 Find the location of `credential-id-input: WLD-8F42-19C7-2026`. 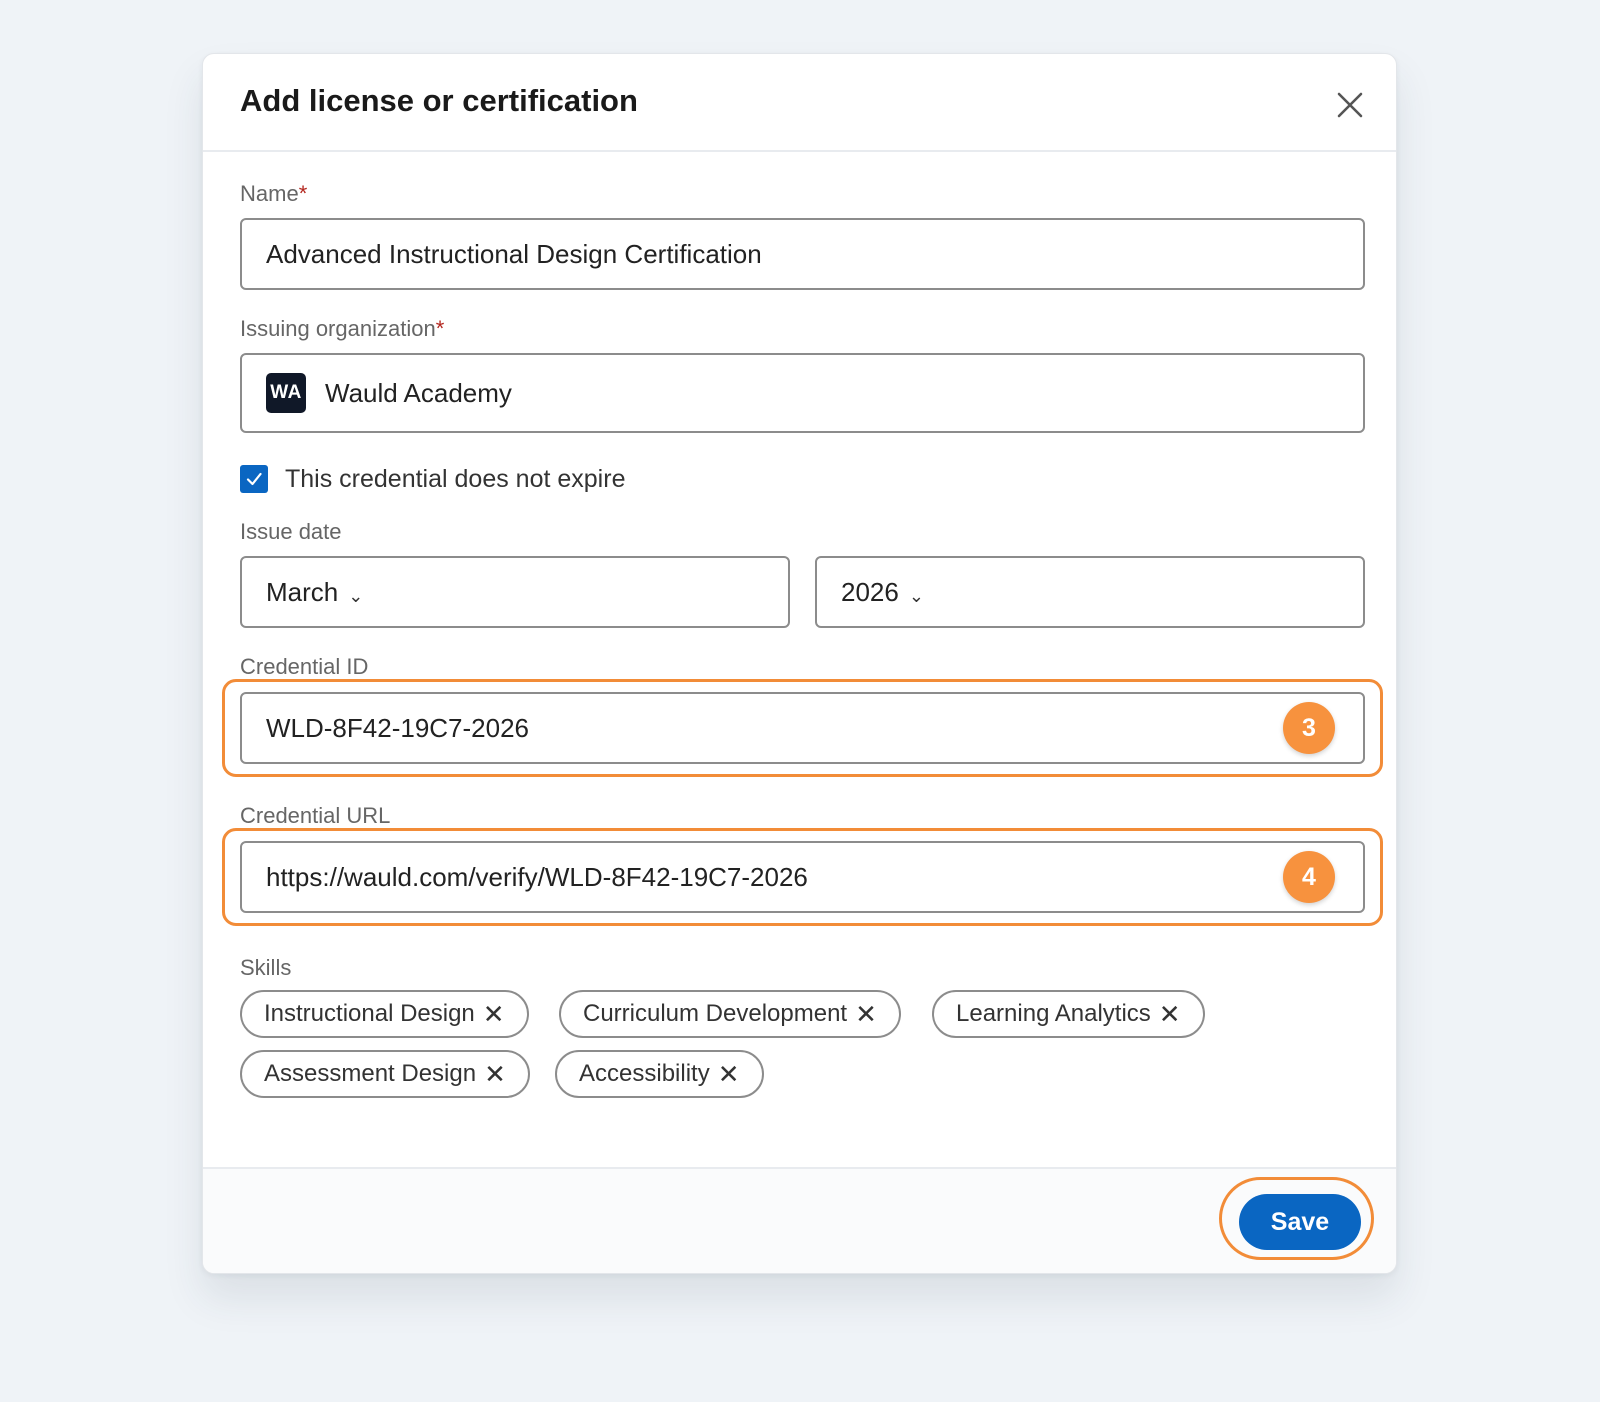

credential-id-input: WLD-8F42-19C7-2026 is located at coordinates (802, 728).